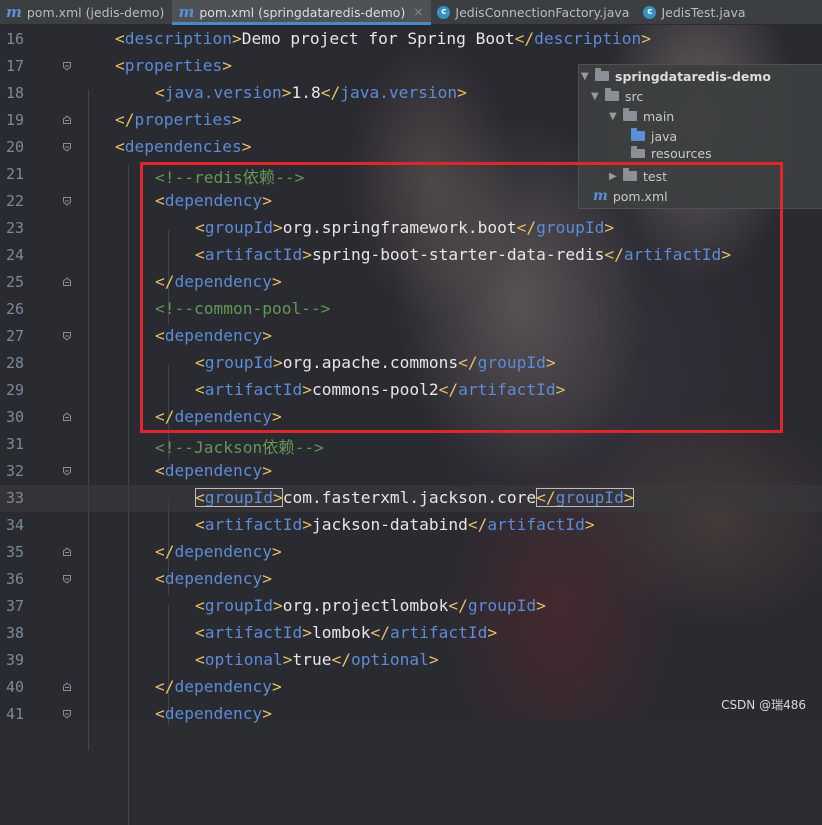 Image resolution: width=822 pixels, height=825 pixels. Describe the element at coordinates (602, 74) in the screenshot. I see `module-folder-icon` at that location.